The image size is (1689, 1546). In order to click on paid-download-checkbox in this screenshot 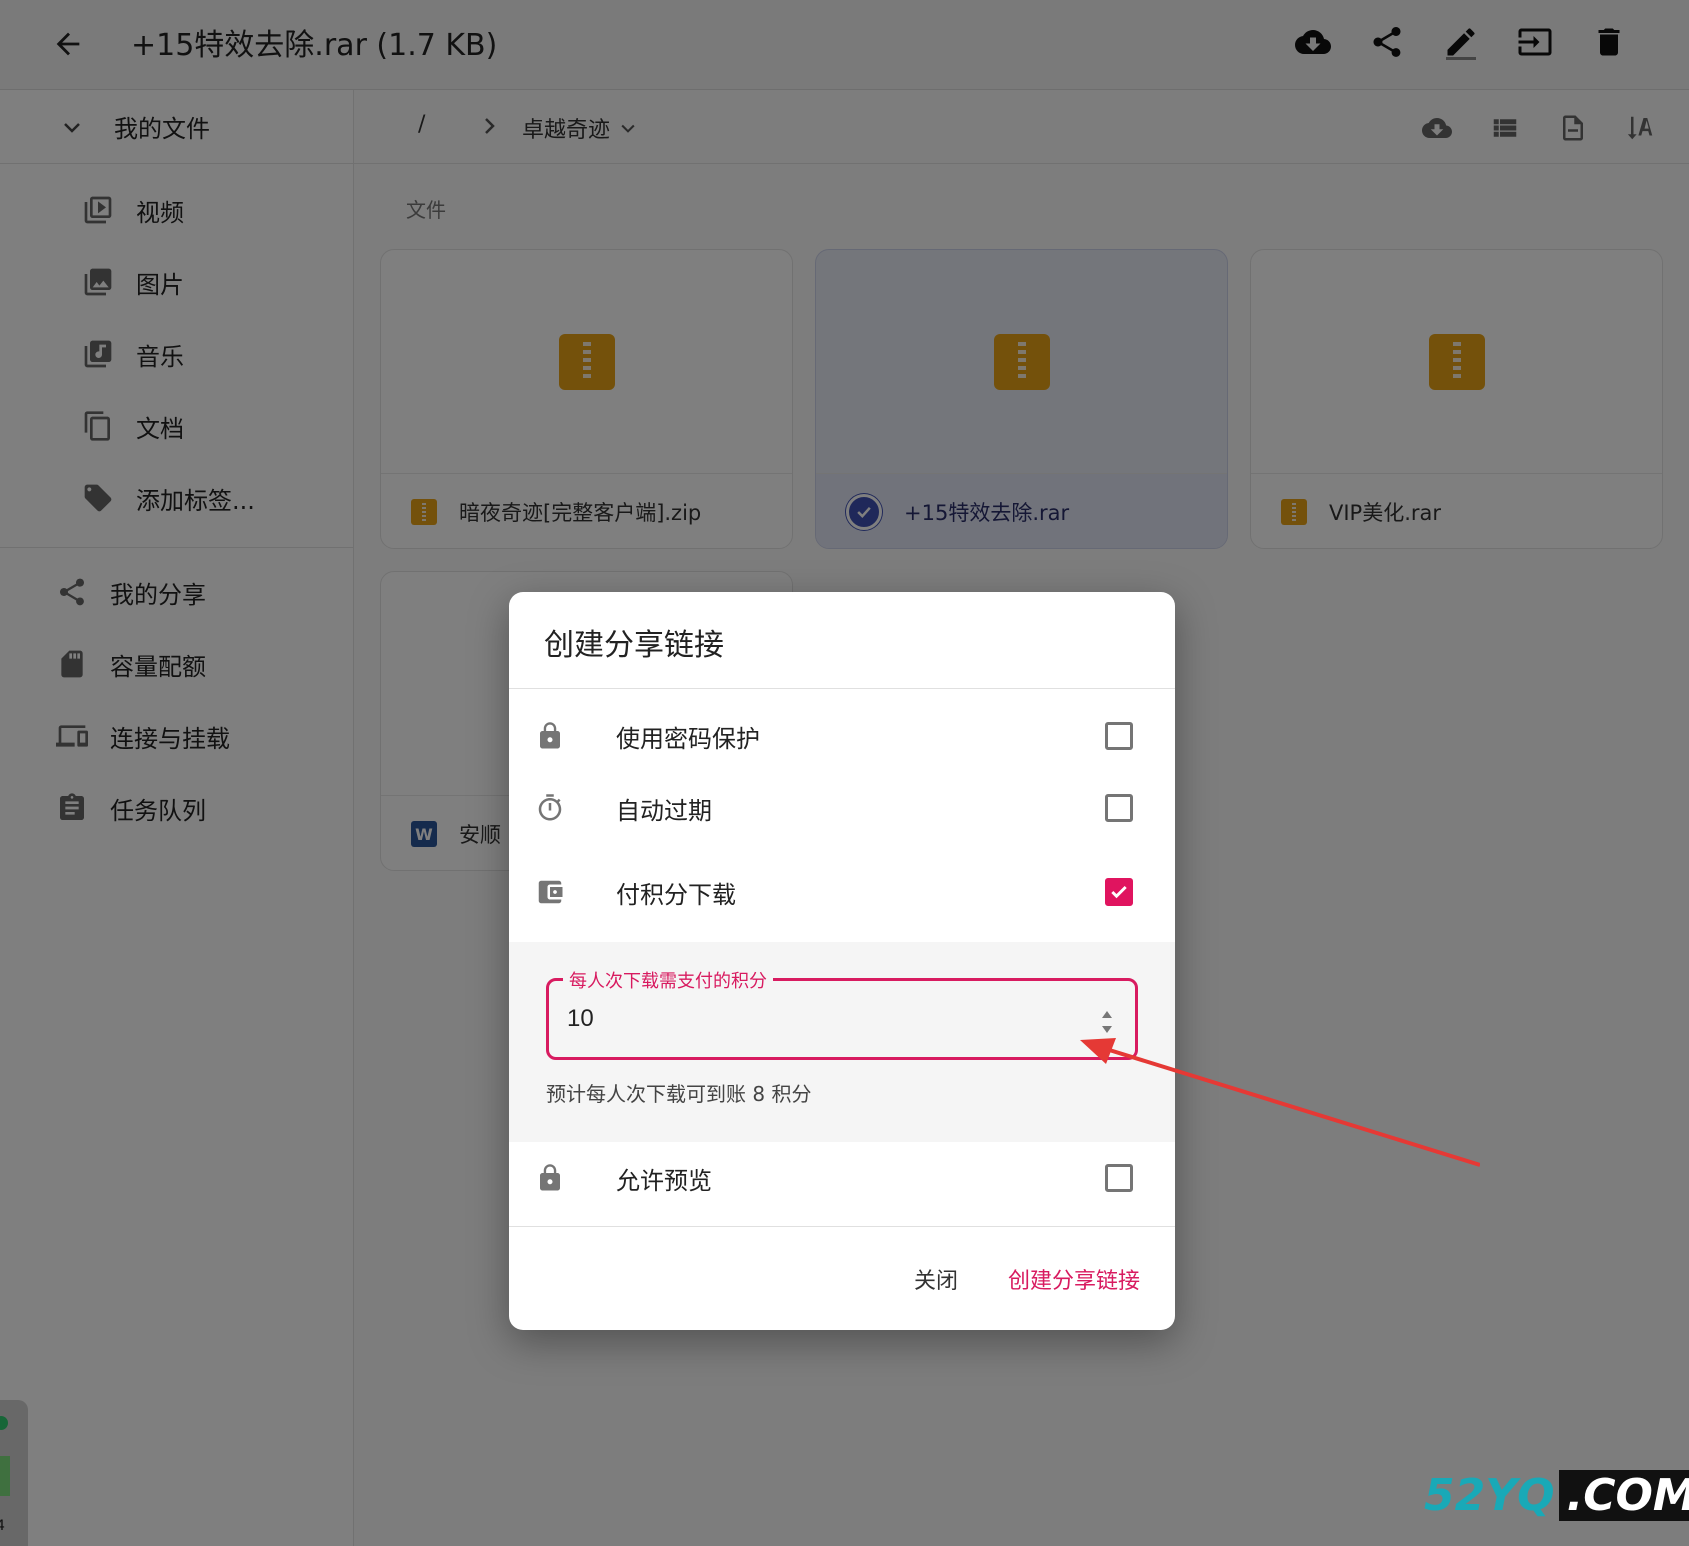, I will do `click(1119, 892)`.